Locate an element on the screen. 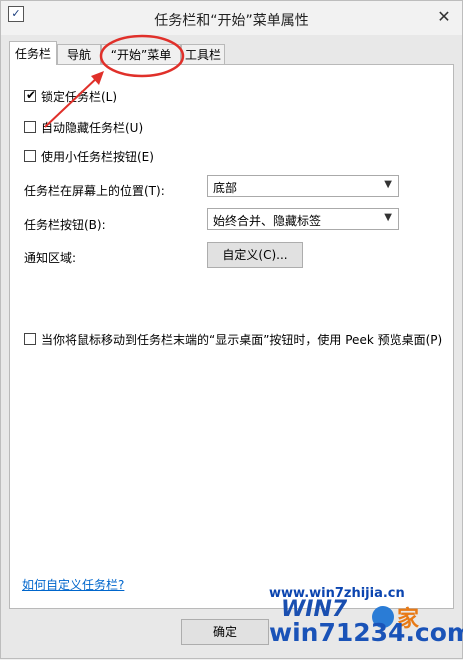 The image size is (463, 660). annotation-overlay is located at coordinates (114, 81).